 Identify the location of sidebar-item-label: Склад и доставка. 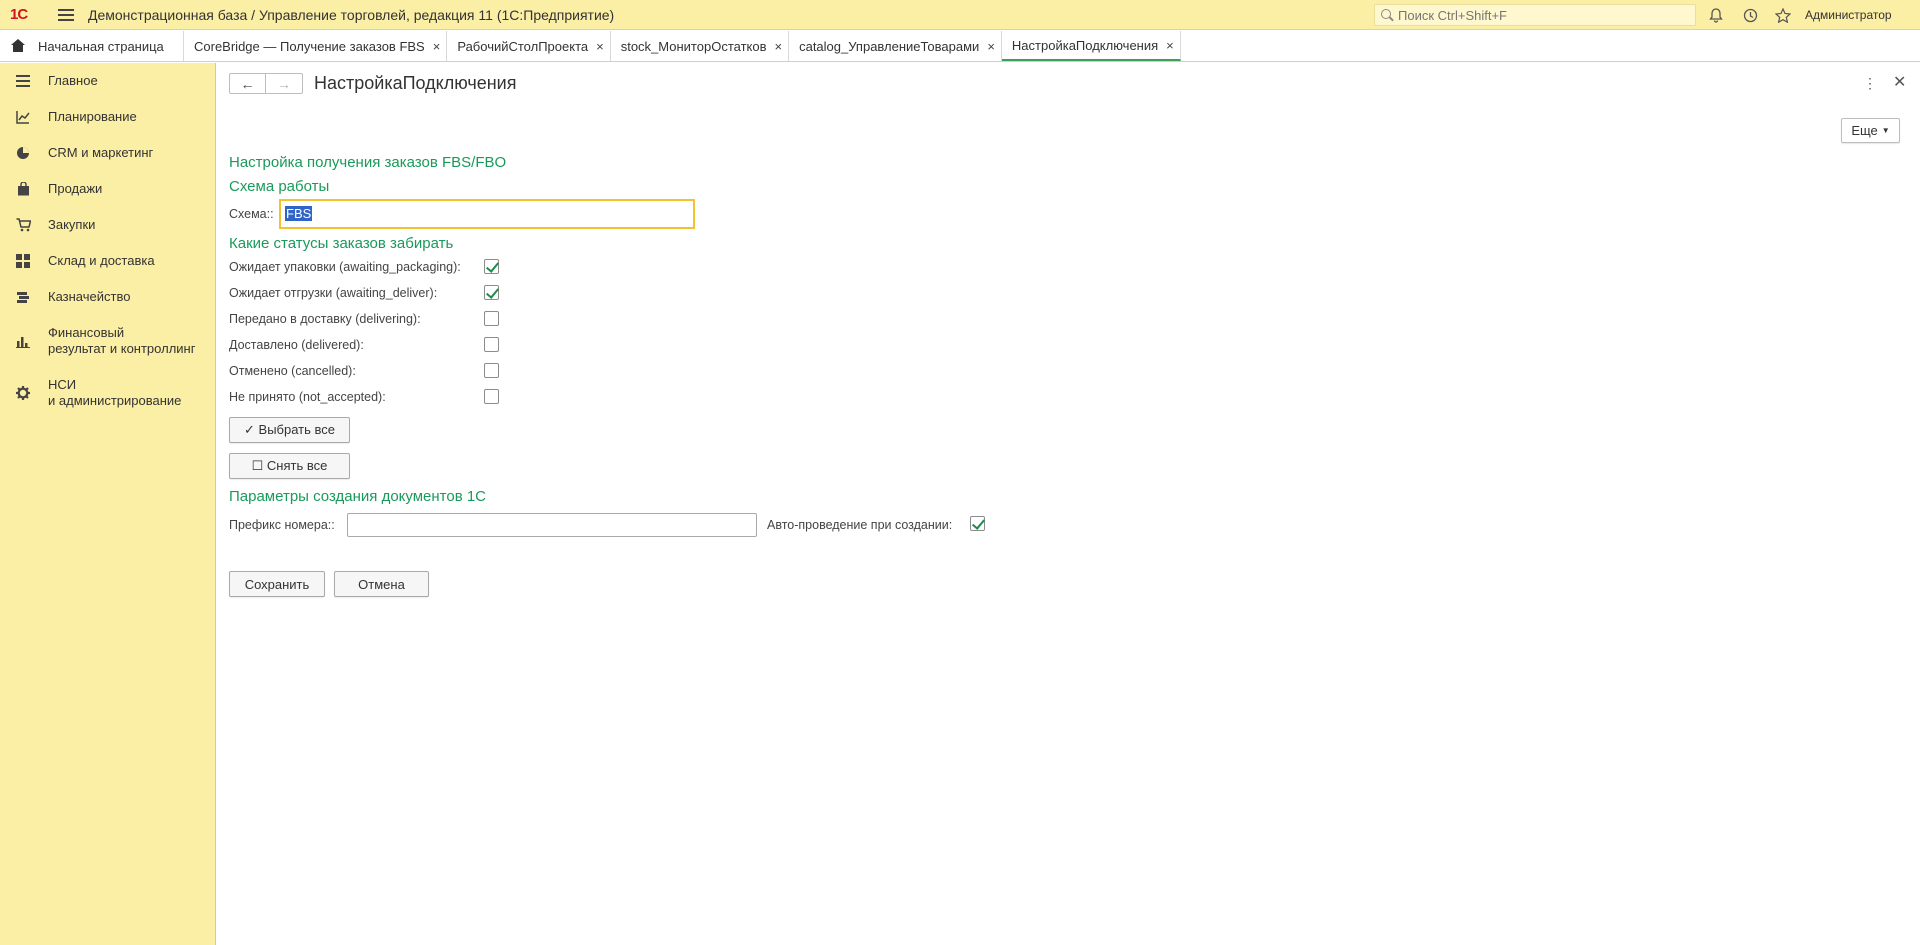
(101, 260).